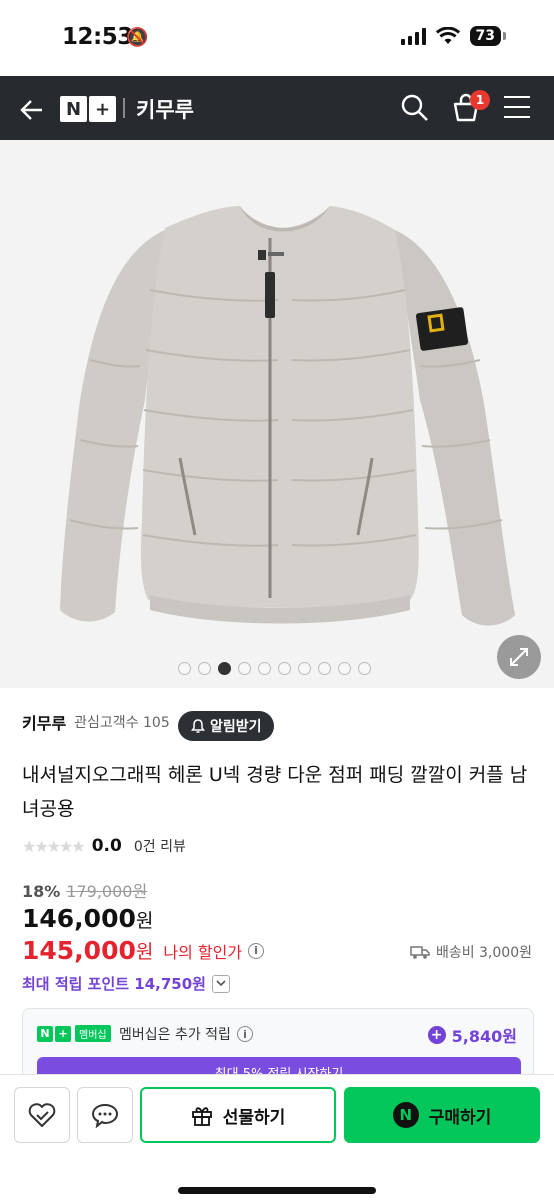 Image resolution: width=554 pixels, height=1200 pixels. Describe the element at coordinates (517, 107) in the screenshot. I see `menu-icon` at that location.